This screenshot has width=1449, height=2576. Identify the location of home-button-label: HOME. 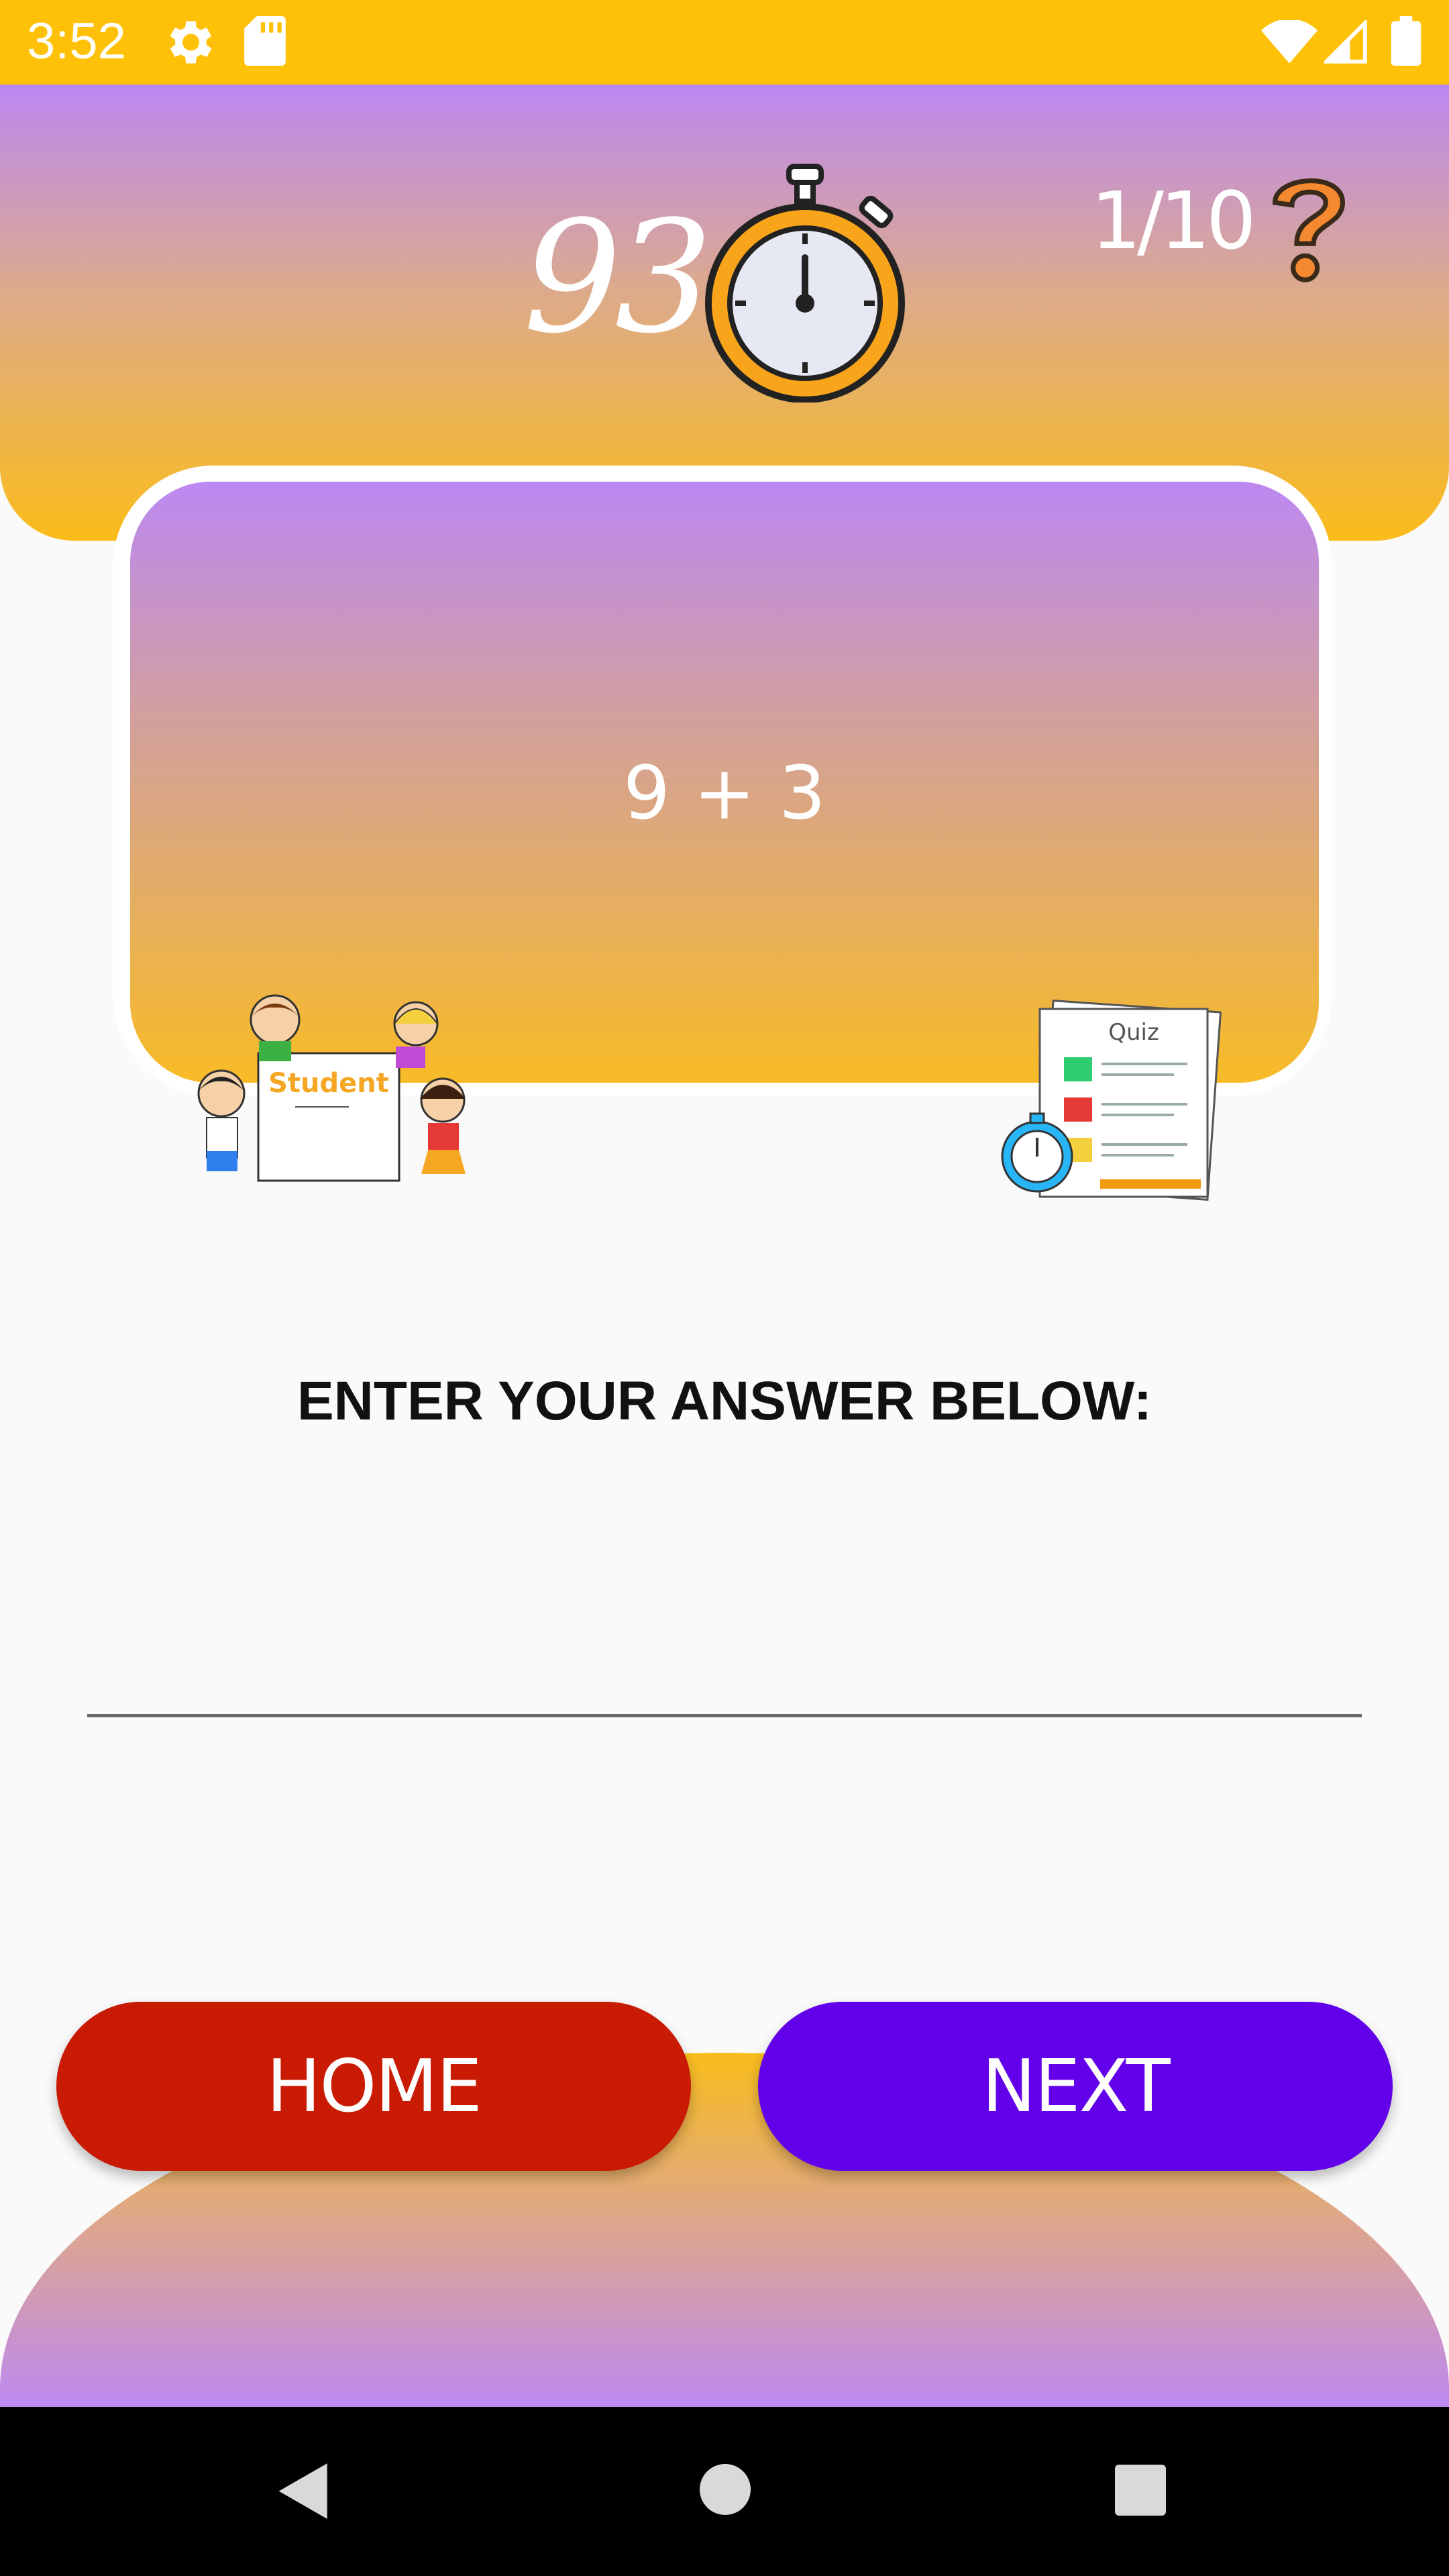
(374, 2086).